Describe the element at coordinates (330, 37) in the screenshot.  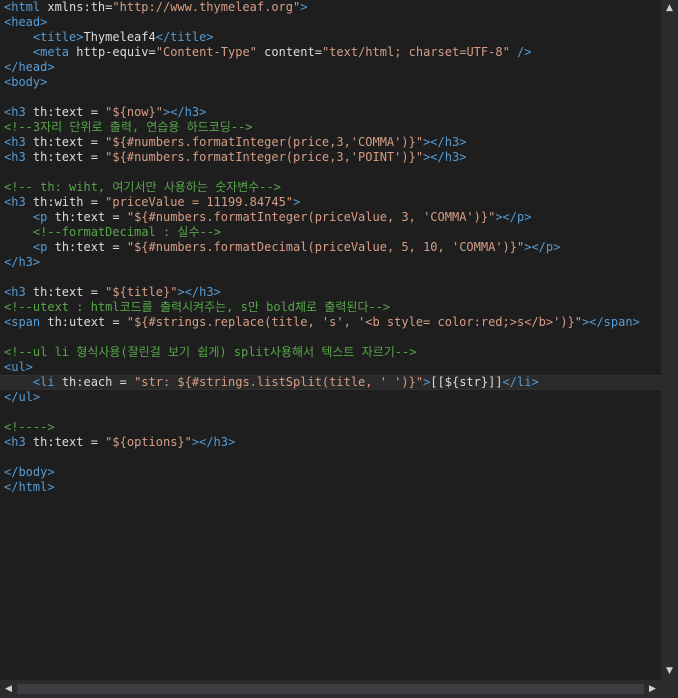
I see `code-line: <title>Thymeleaf4</title>` at that location.